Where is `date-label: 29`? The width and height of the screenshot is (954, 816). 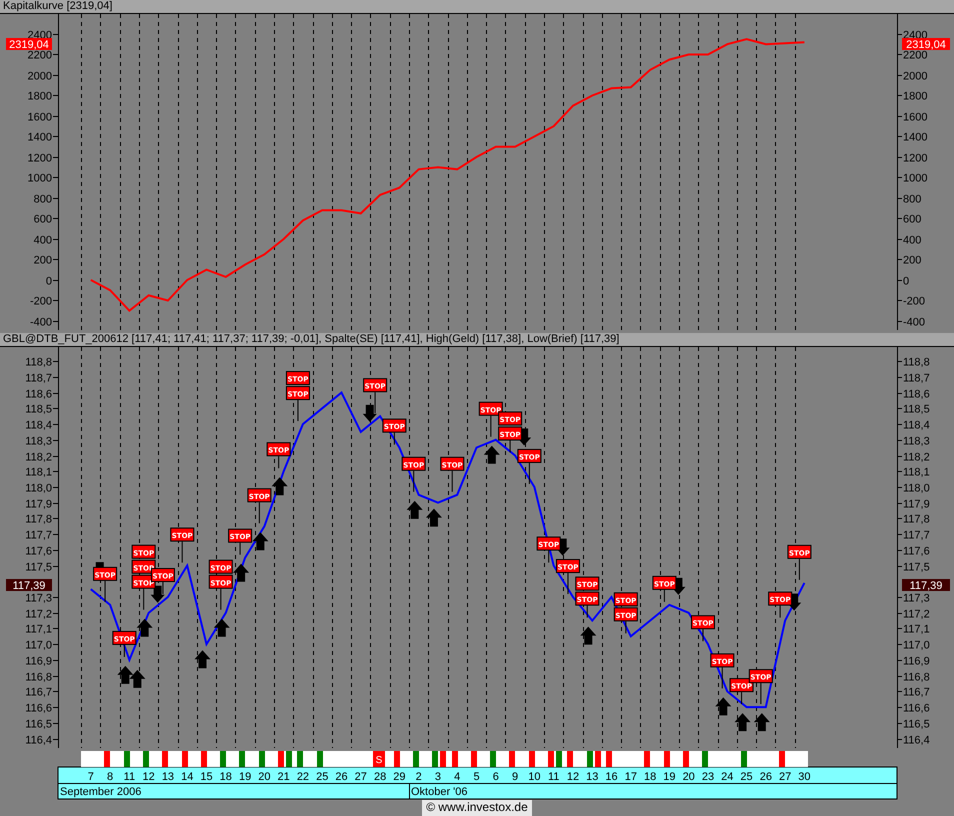 date-label: 29 is located at coordinates (399, 777).